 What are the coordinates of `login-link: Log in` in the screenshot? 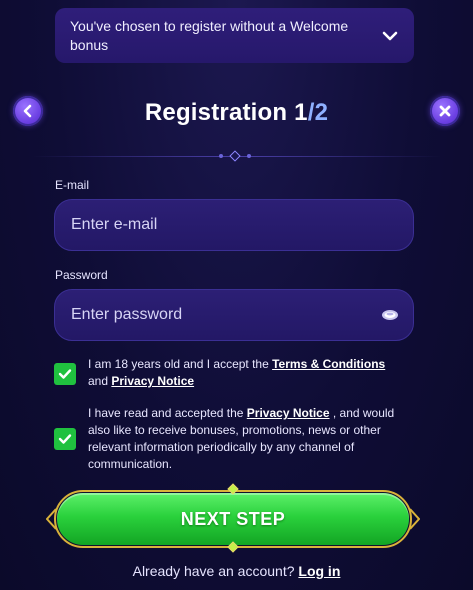 It's located at (319, 571).